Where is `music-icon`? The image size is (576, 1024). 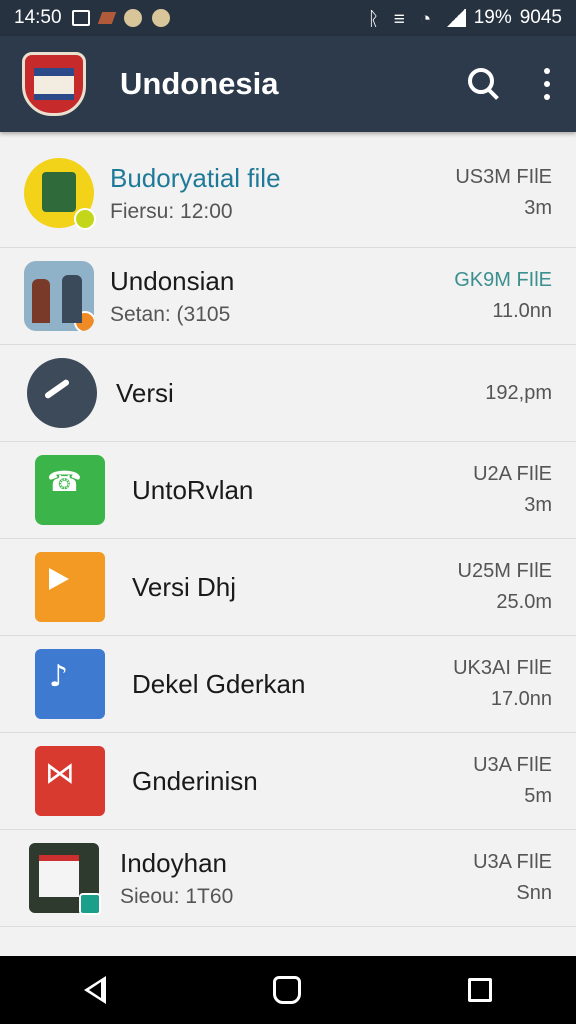 music-icon is located at coordinates (70, 684).